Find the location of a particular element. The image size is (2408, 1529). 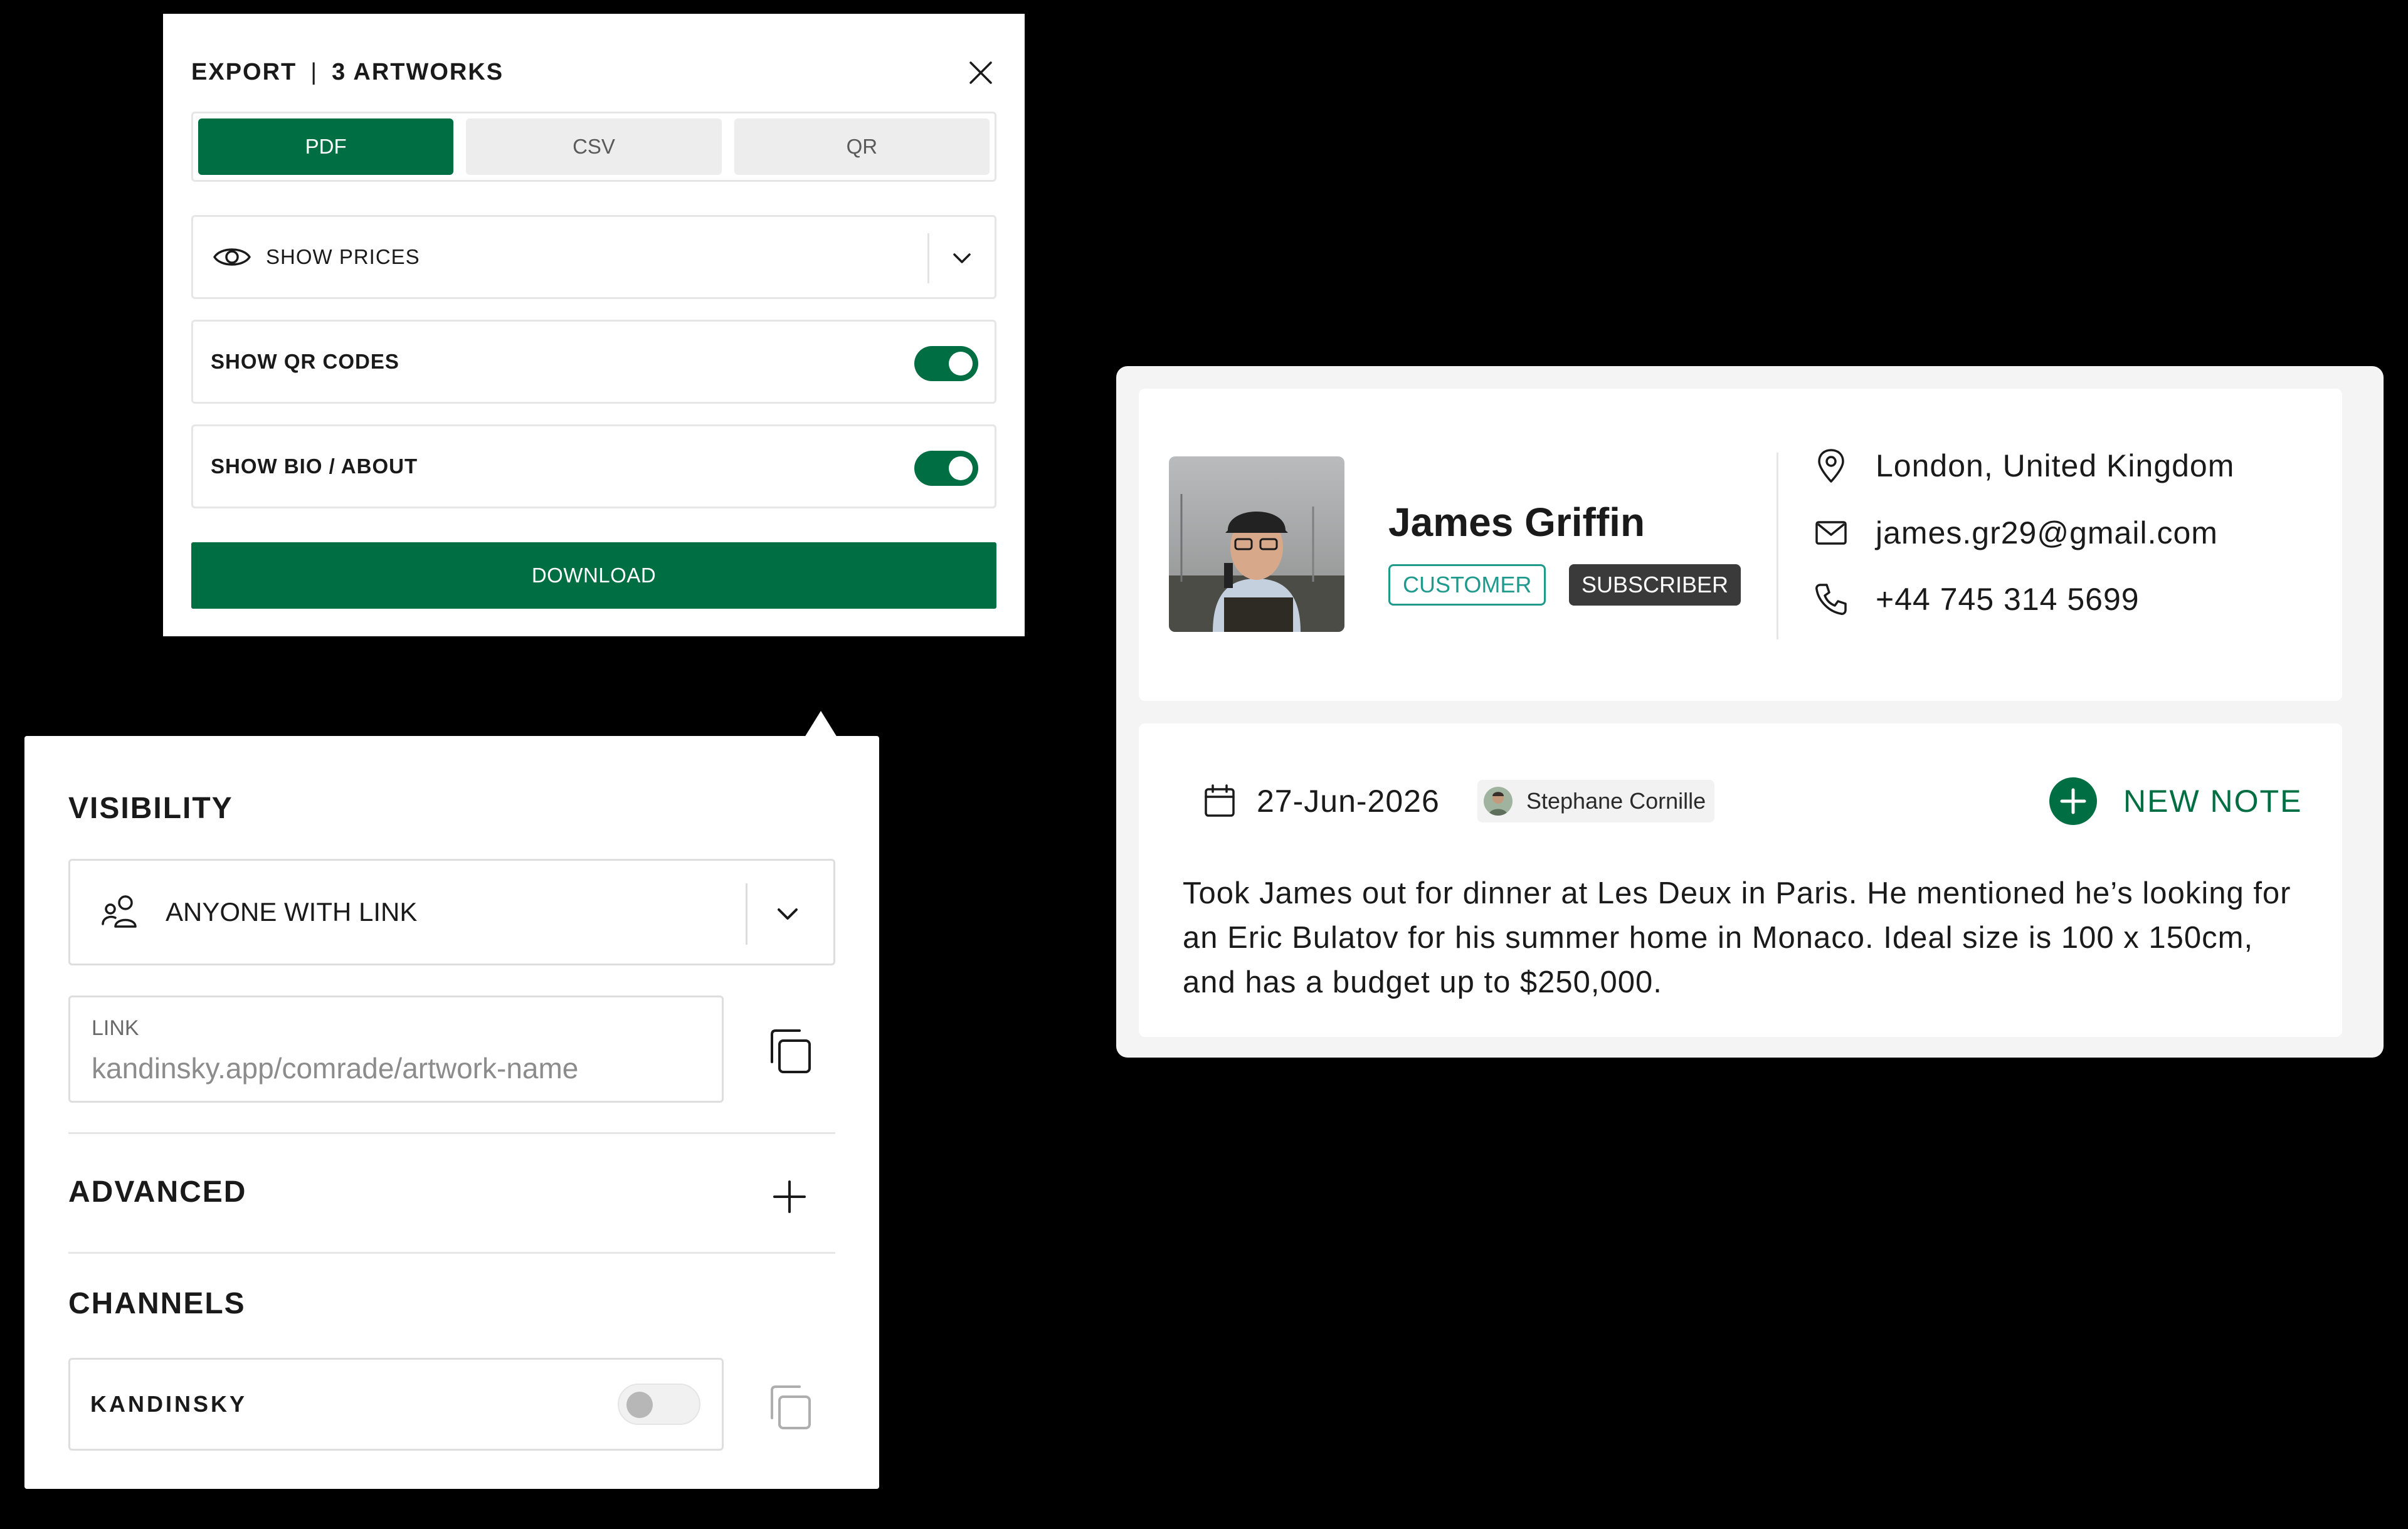

download-button: DOWNLOAD is located at coordinates (593, 575).